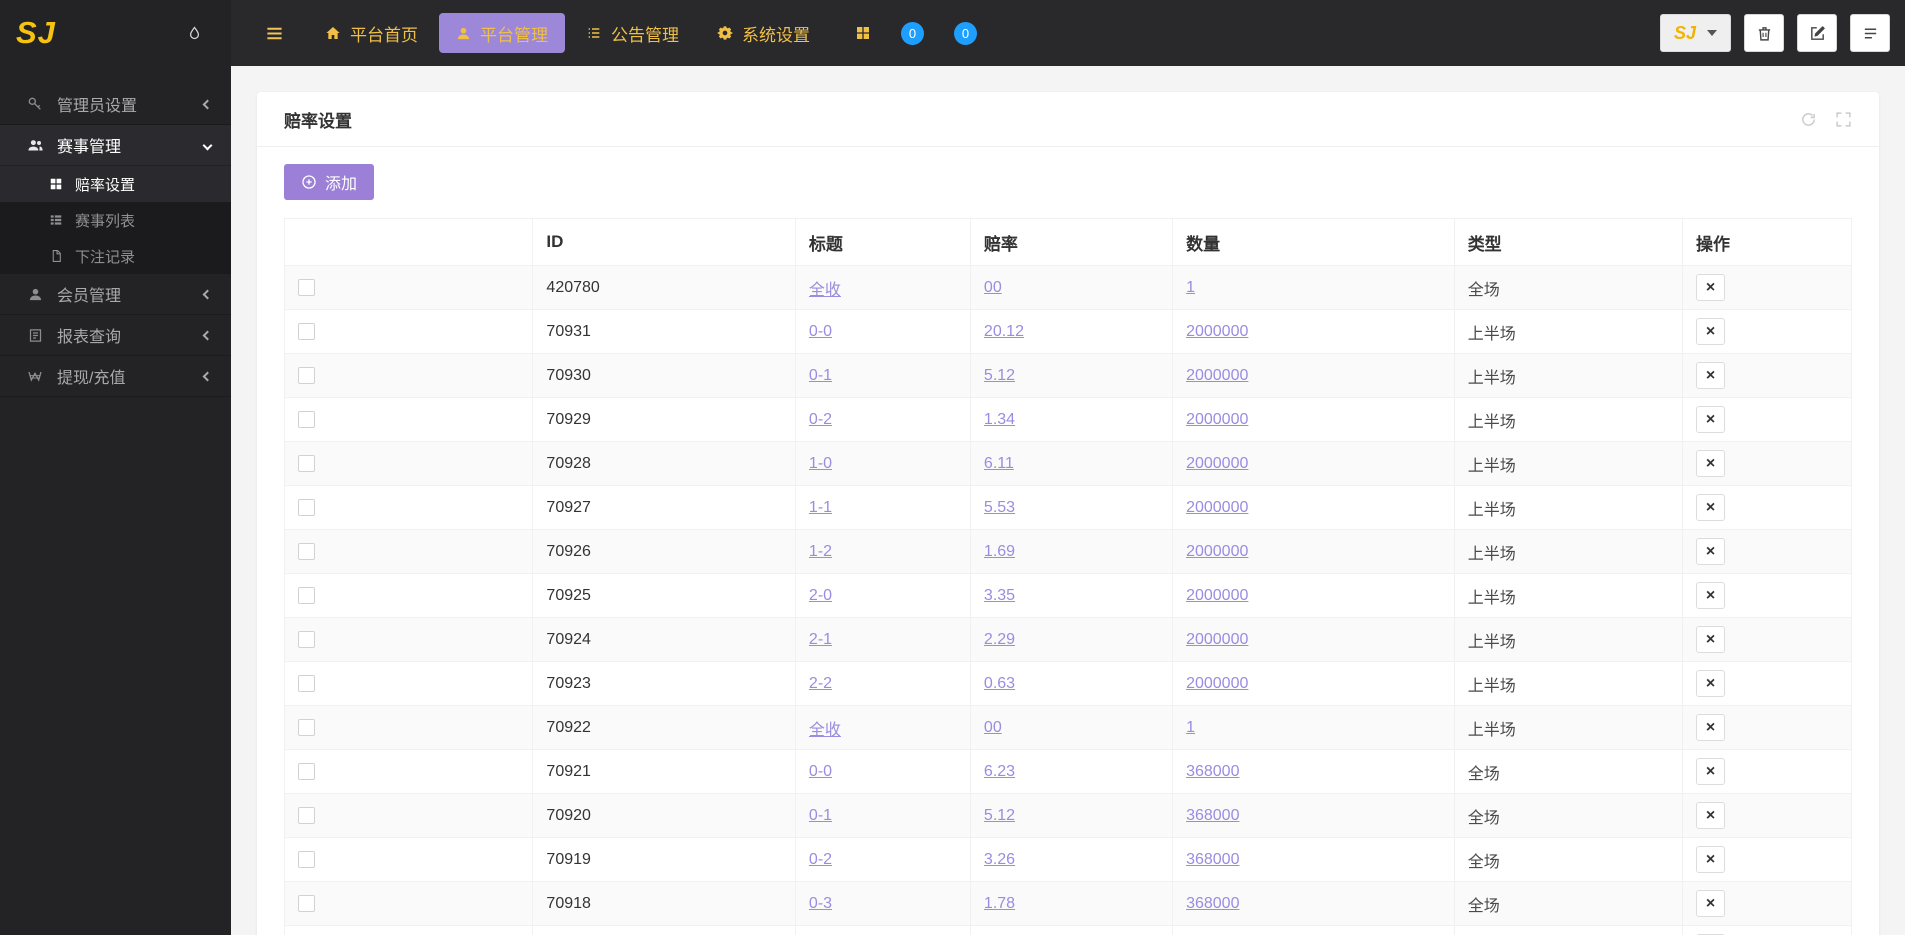 The height and width of the screenshot is (935, 1905). What do you see at coordinates (1843, 119) in the screenshot?
I see `fullscreen-icon` at bounding box center [1843, 119].